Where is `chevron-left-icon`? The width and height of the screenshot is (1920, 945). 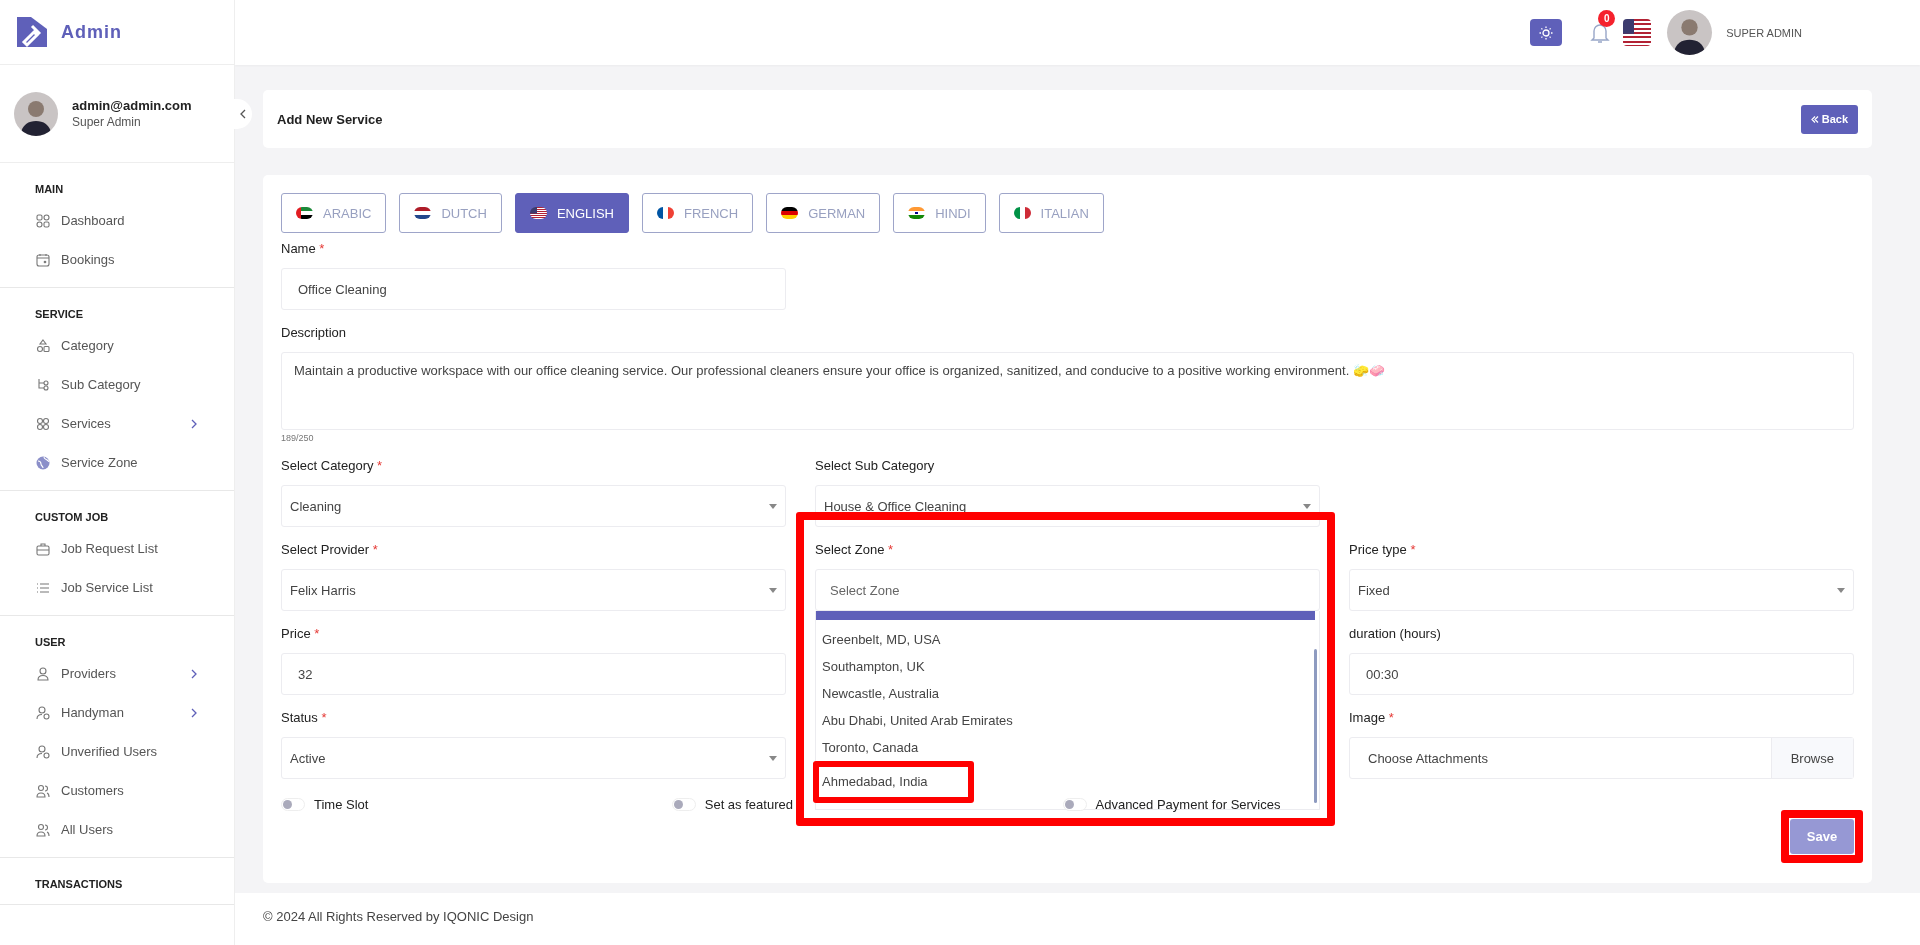
chevron-left-icon is located at coordinates (243, 114).